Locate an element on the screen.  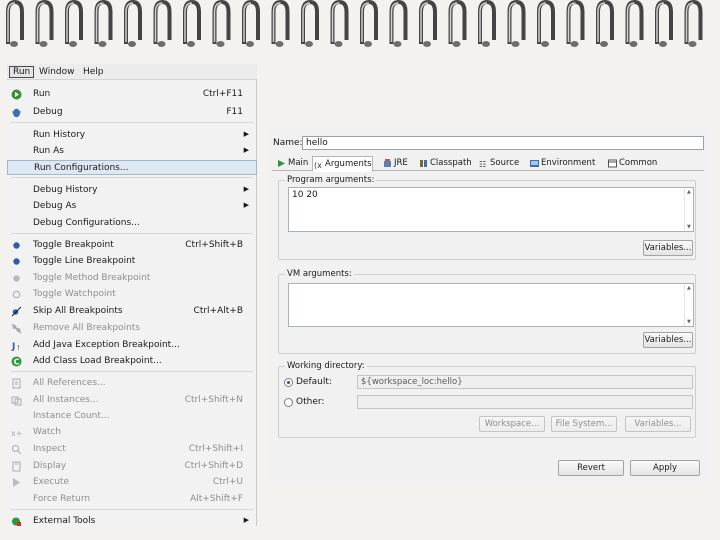
program-arguments-input: 10 20 ▲ ▼ is located at coordinates (491, 209).